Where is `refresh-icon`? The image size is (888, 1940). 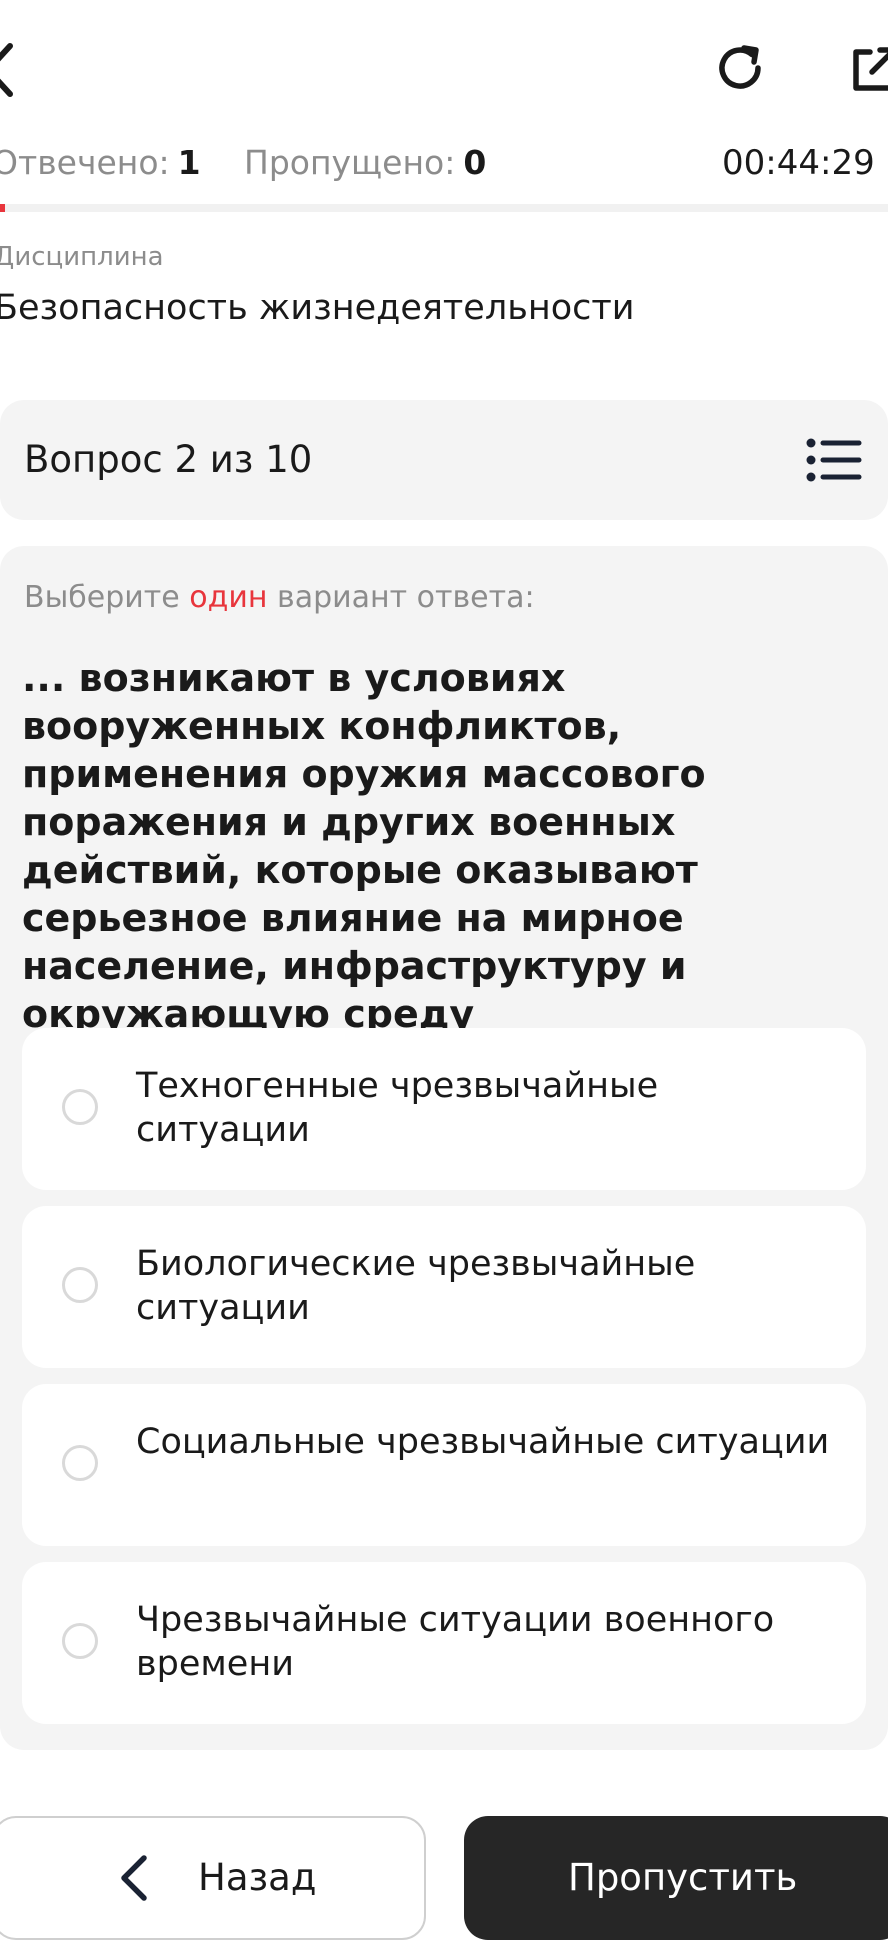
refresh-icon is located at coordinates (740, 68).